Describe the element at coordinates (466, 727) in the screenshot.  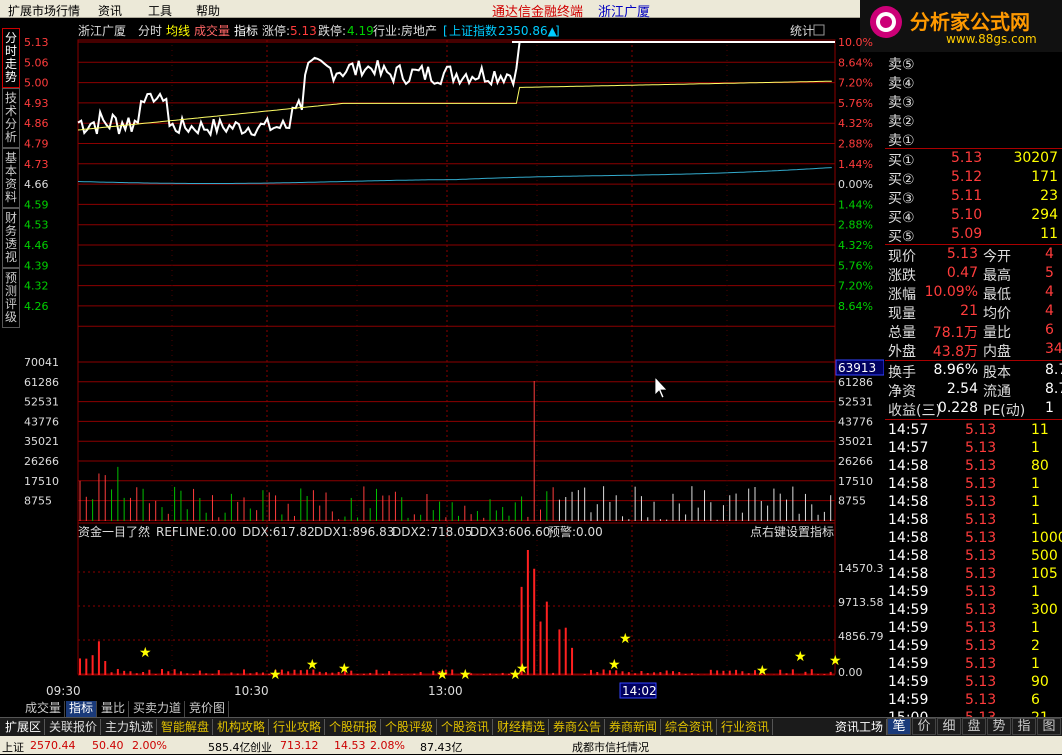
I see `nav-8: 个股资讯` at that location.